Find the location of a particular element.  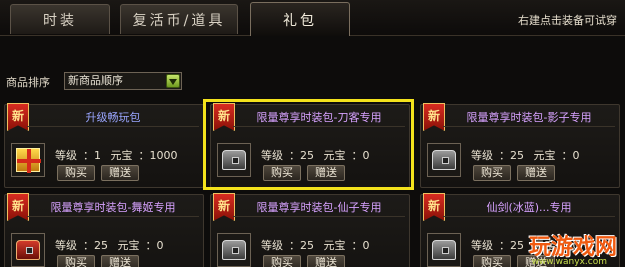

watermark-sub: www.wanyx.com is located at coordinates (569, 262).